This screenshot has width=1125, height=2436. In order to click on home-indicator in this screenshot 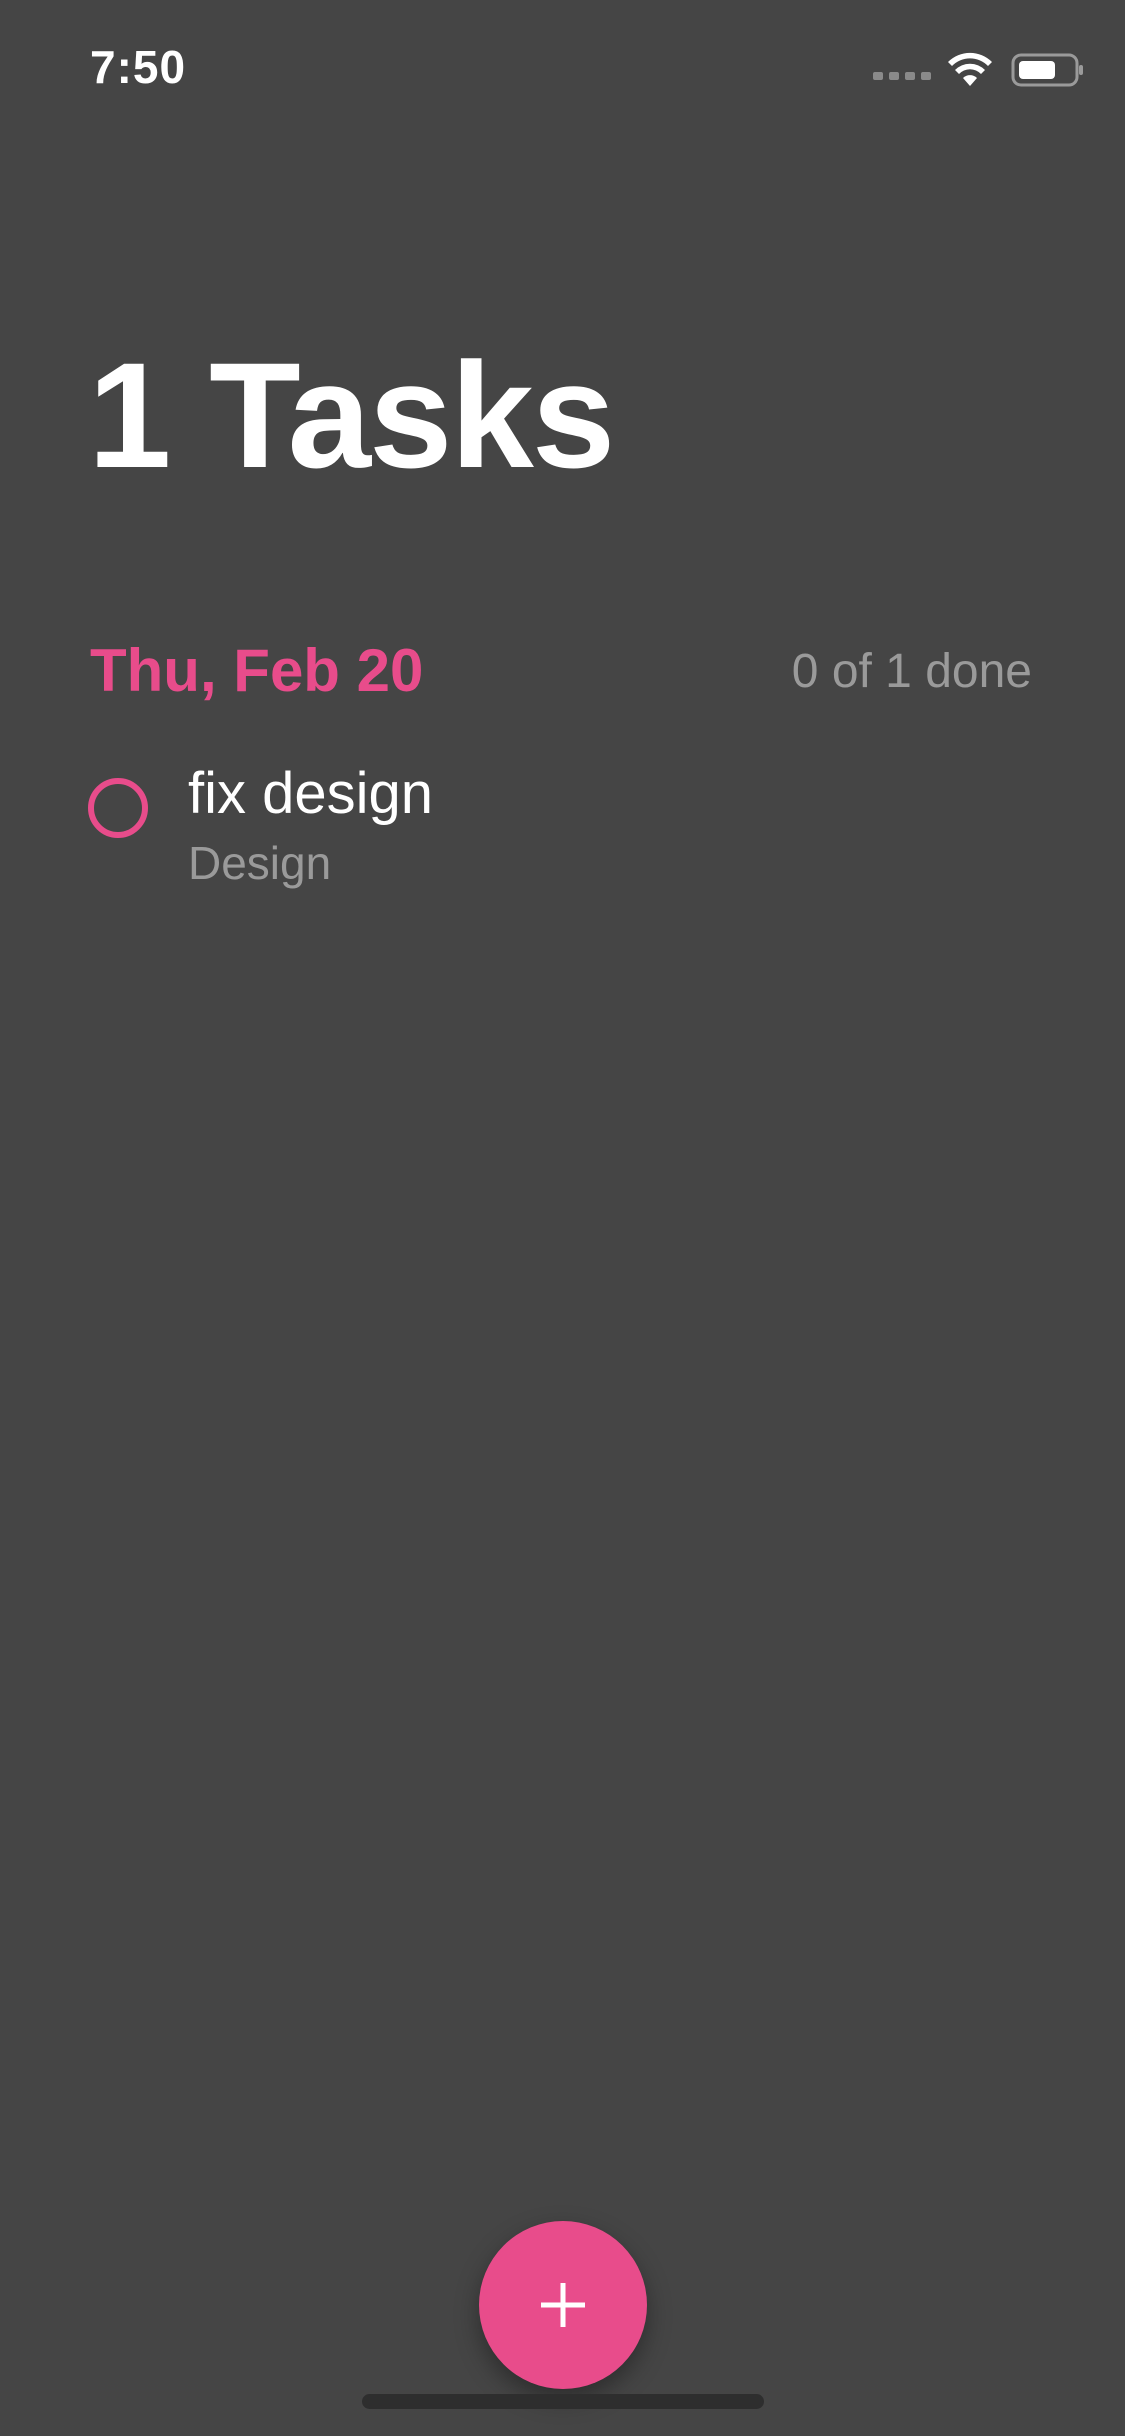, I will do `click(563, 2401)`.